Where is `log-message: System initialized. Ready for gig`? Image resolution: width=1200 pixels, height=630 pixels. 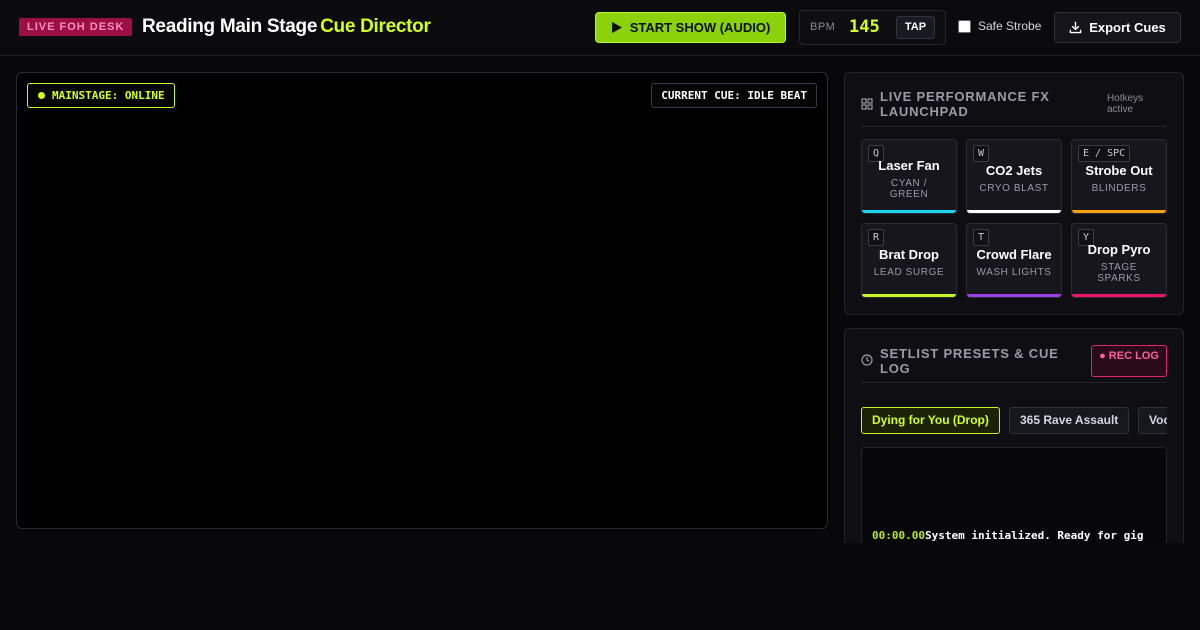 log-message: System initialized. Ready for gig is located at coordinates (1034, 535).